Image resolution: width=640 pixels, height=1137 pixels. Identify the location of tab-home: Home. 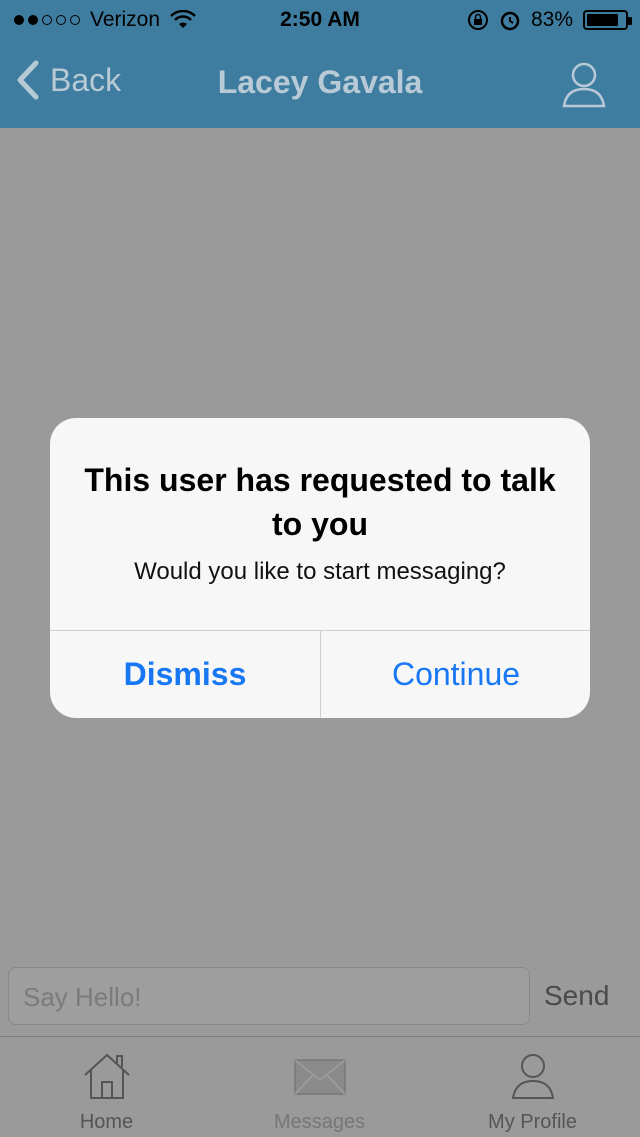
(106, 1087).